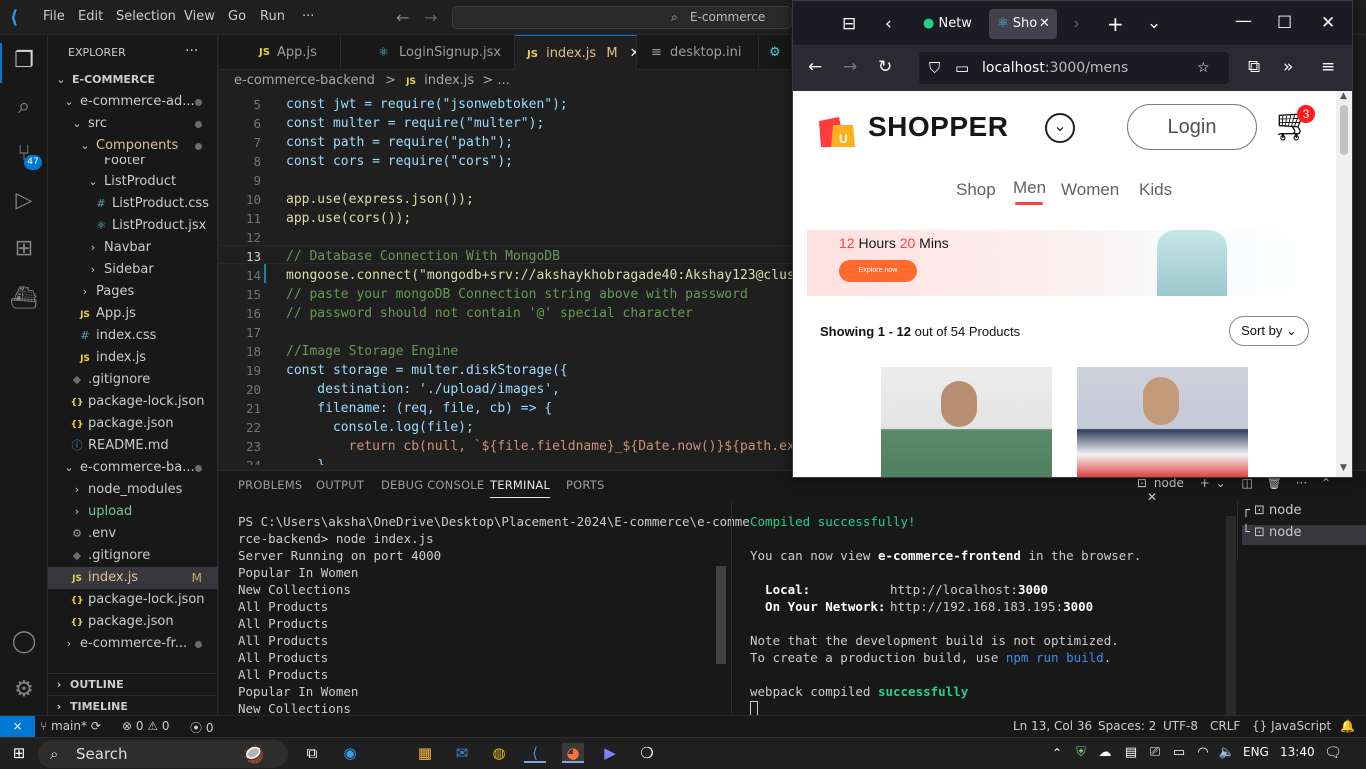 The image size is (1366, 769). I want to click on code-line: //Image Storage Engine, so click(372, 351).